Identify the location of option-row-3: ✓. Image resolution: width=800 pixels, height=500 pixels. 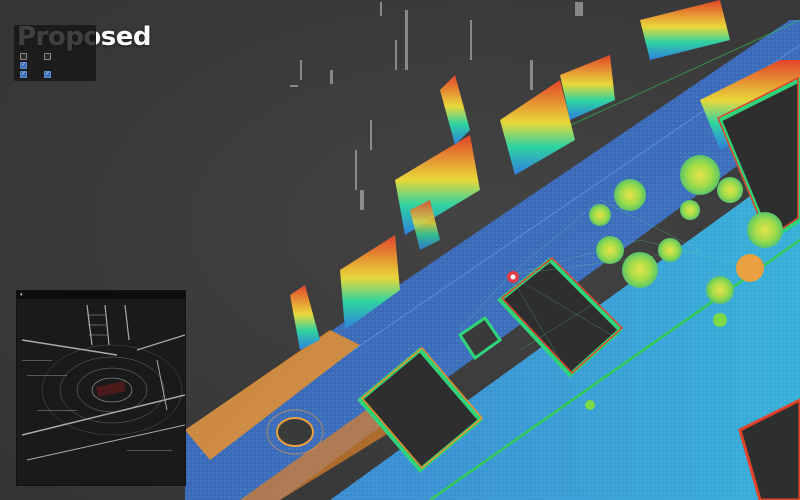
(25, 65).